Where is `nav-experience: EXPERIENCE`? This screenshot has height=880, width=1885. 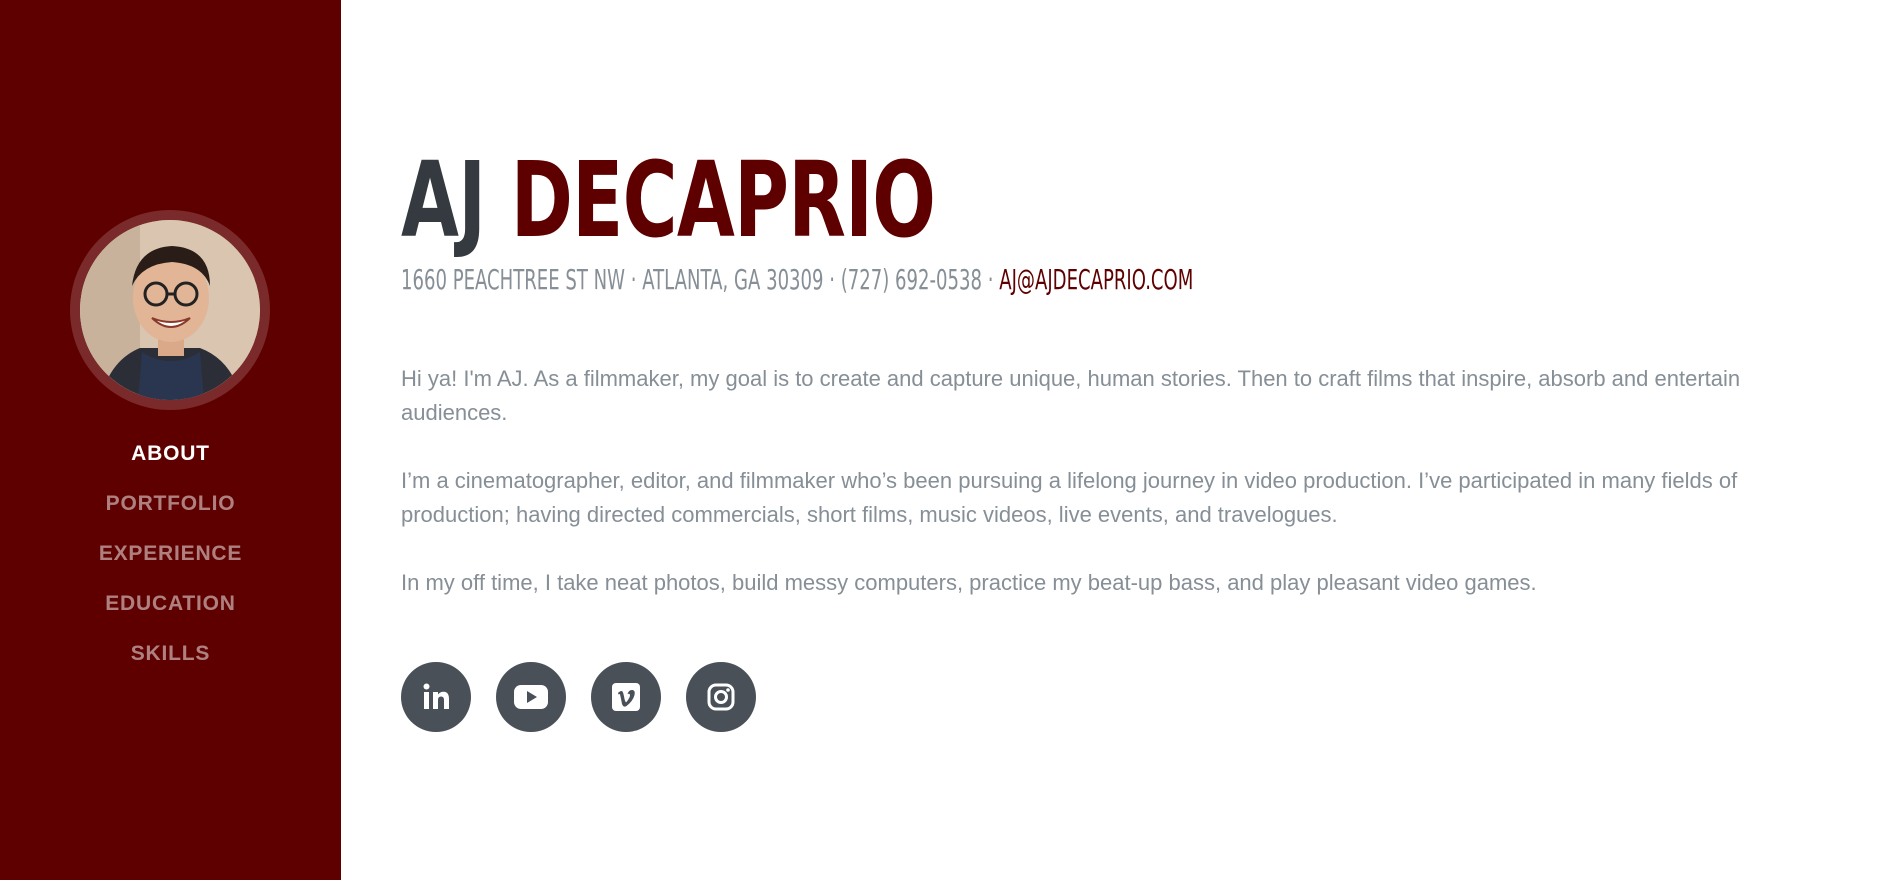 nav-experience: EXPERIENCE is located at coordinates (170, 562).